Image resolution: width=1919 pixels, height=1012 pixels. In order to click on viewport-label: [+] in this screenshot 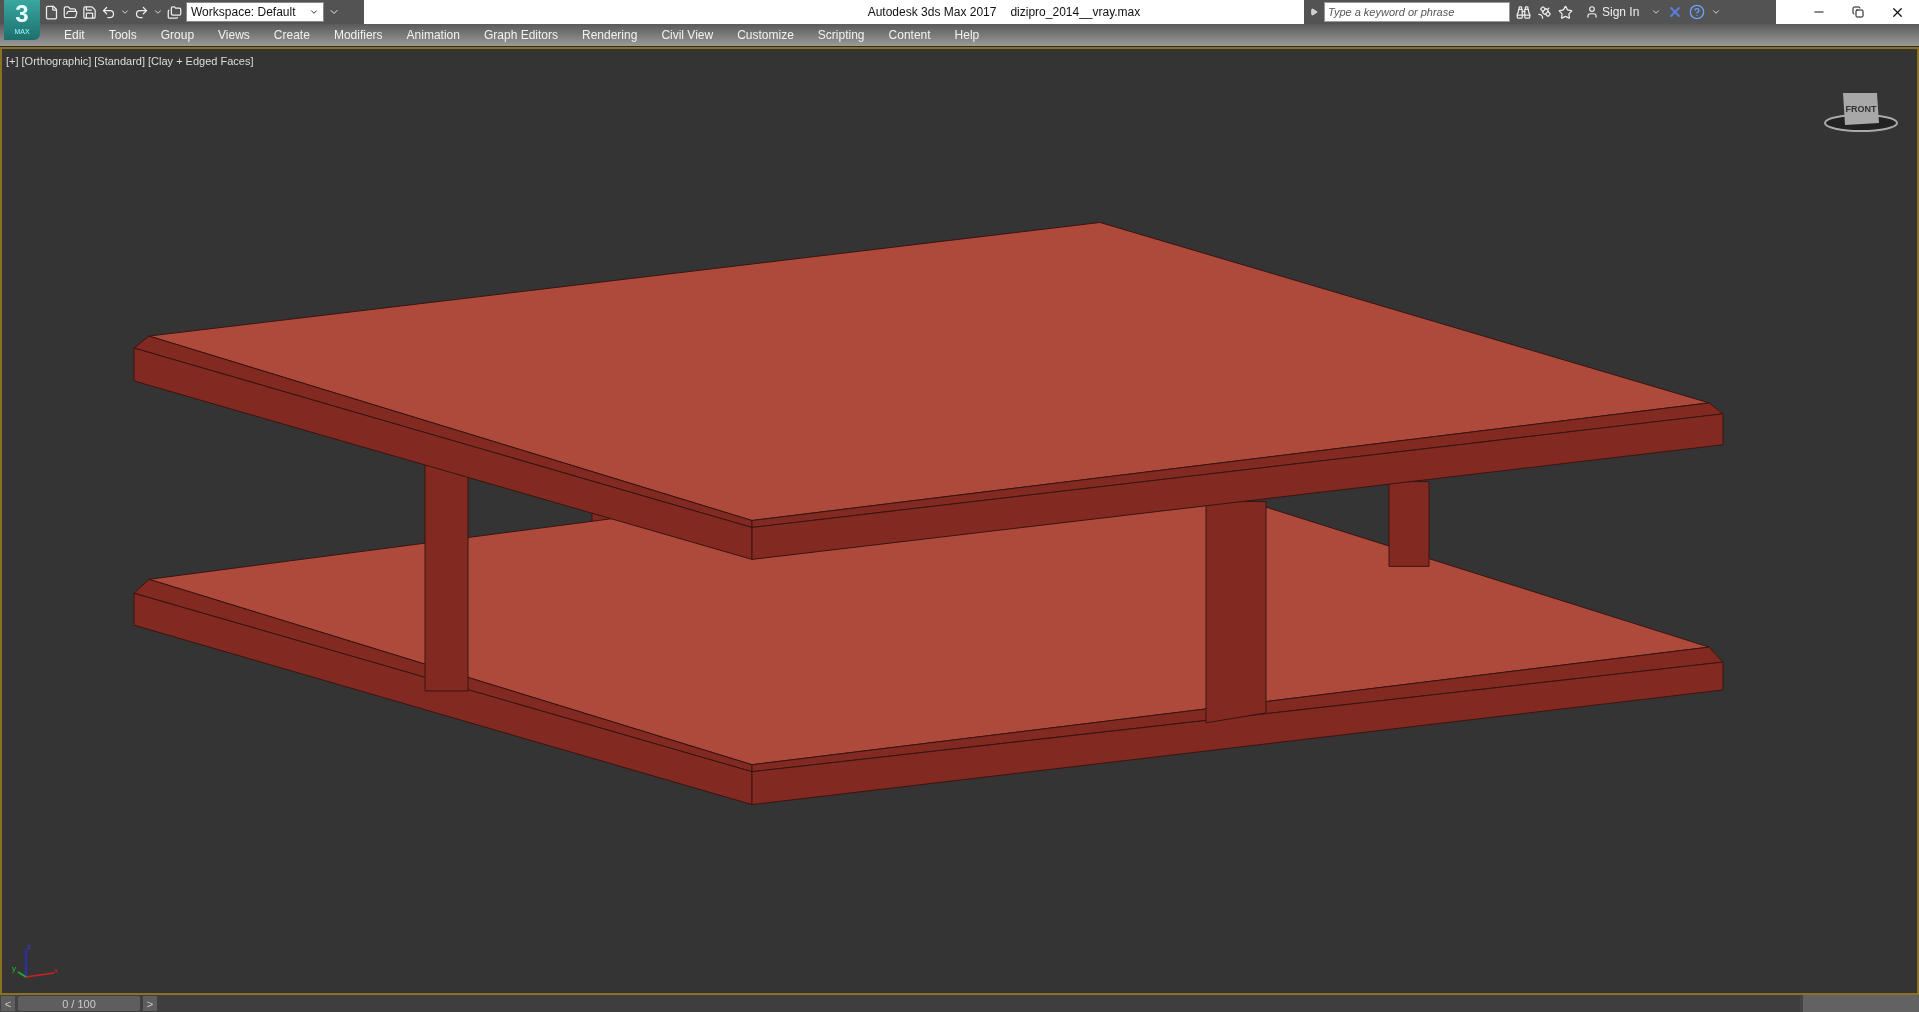, I will do `click(12, 61)`.